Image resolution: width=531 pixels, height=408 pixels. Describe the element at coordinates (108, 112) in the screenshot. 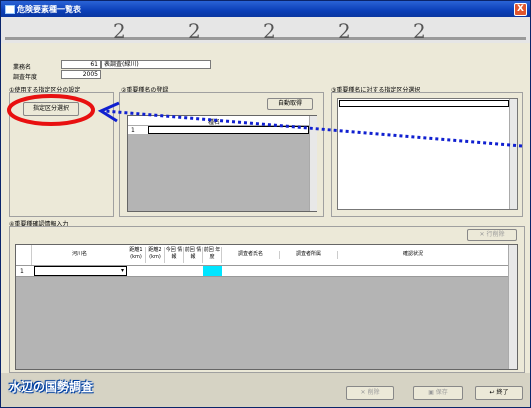

I see `pointer-arrowhead-icon` at that location.